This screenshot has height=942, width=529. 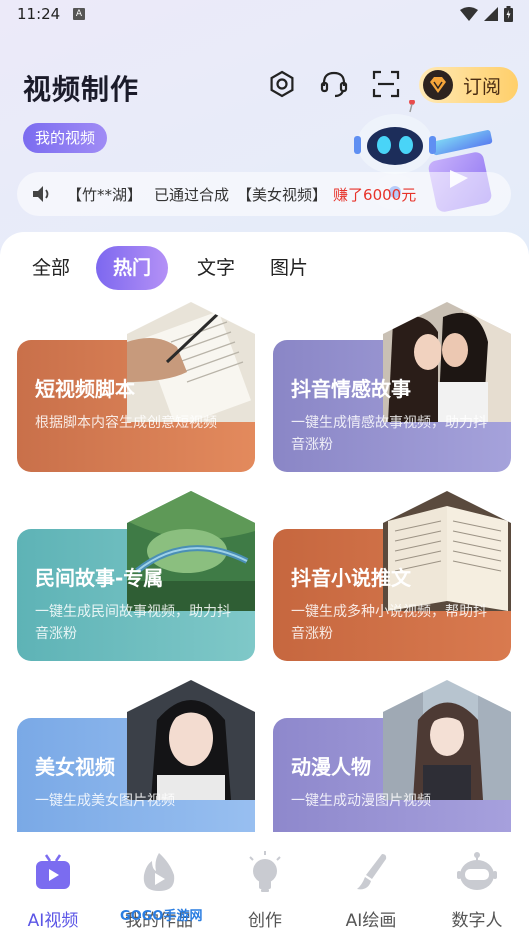 What do you see at coordinates (482, 86) in the screenshot?
I see `subscribe-label: 订阅` at bounding box center [482, 86].